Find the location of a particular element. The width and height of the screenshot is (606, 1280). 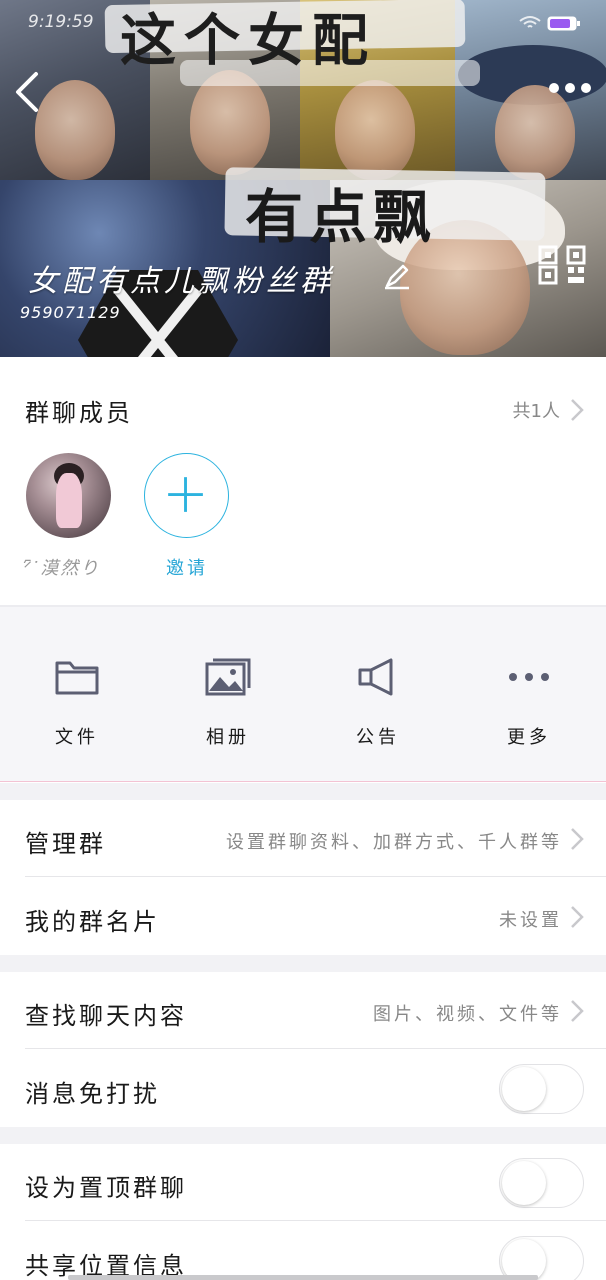

row-search-history: 查找聊天内容 图片、视频、文件等 is located at coordinates (303, 1010).